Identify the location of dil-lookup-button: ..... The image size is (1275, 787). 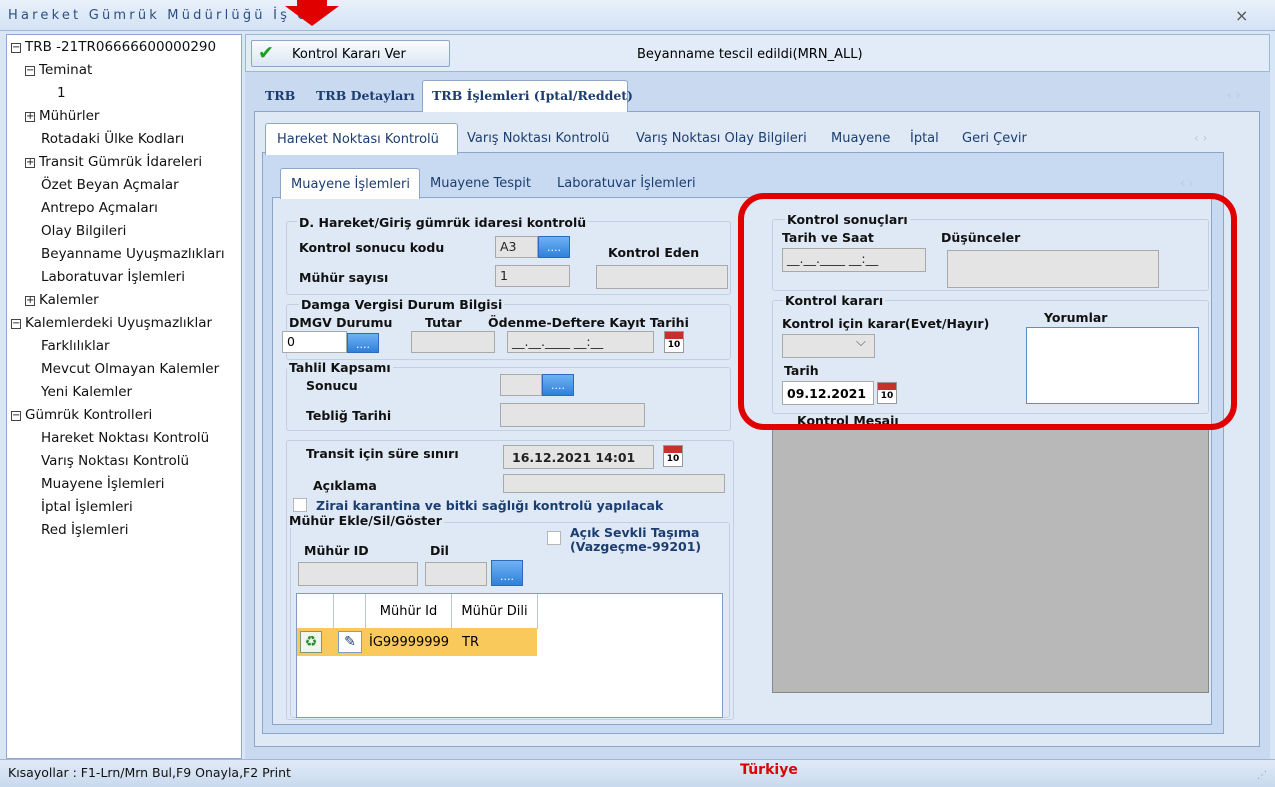
(507, 573).